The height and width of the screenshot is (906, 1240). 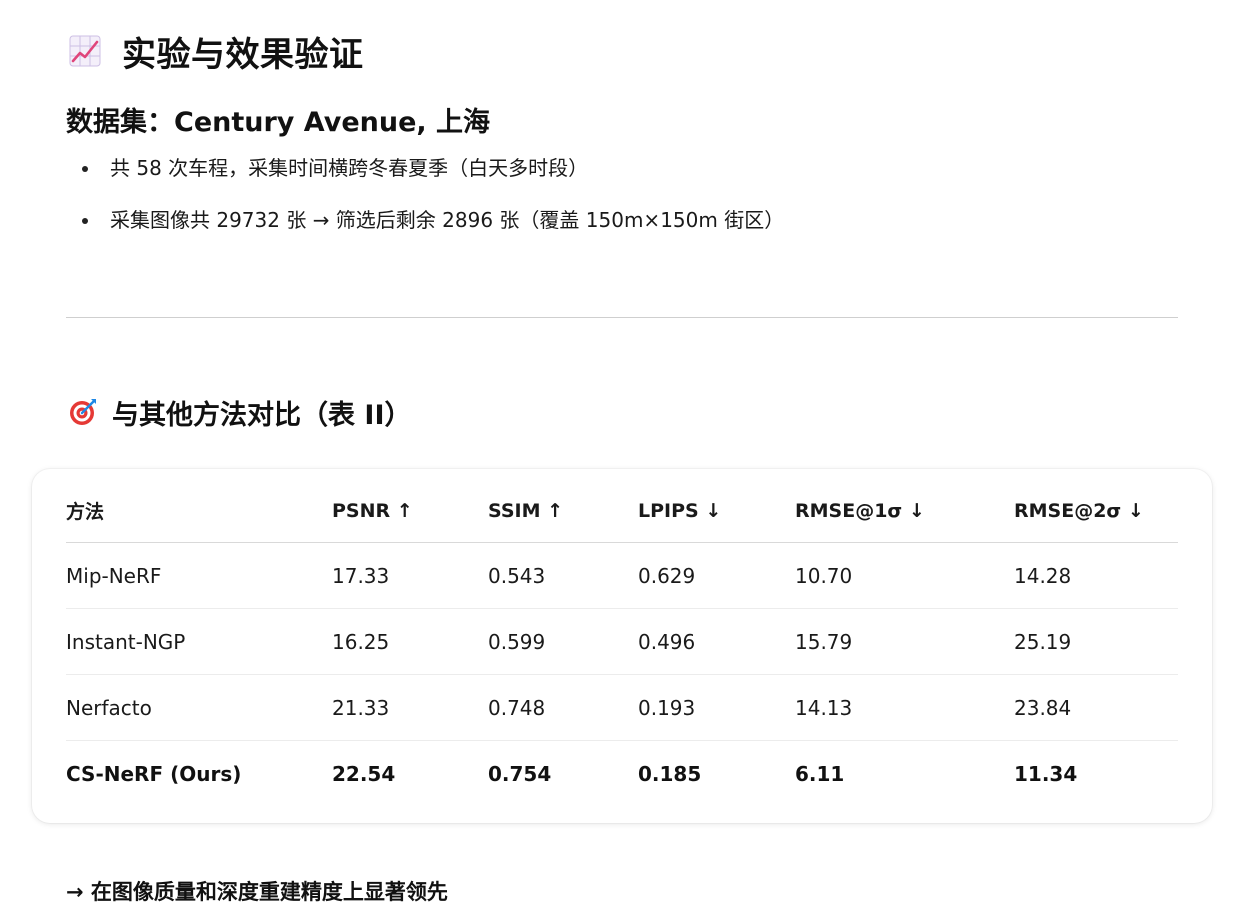 I want to click on section-heading-experiments: 实验与效果验证, so click(x=216, y=51).